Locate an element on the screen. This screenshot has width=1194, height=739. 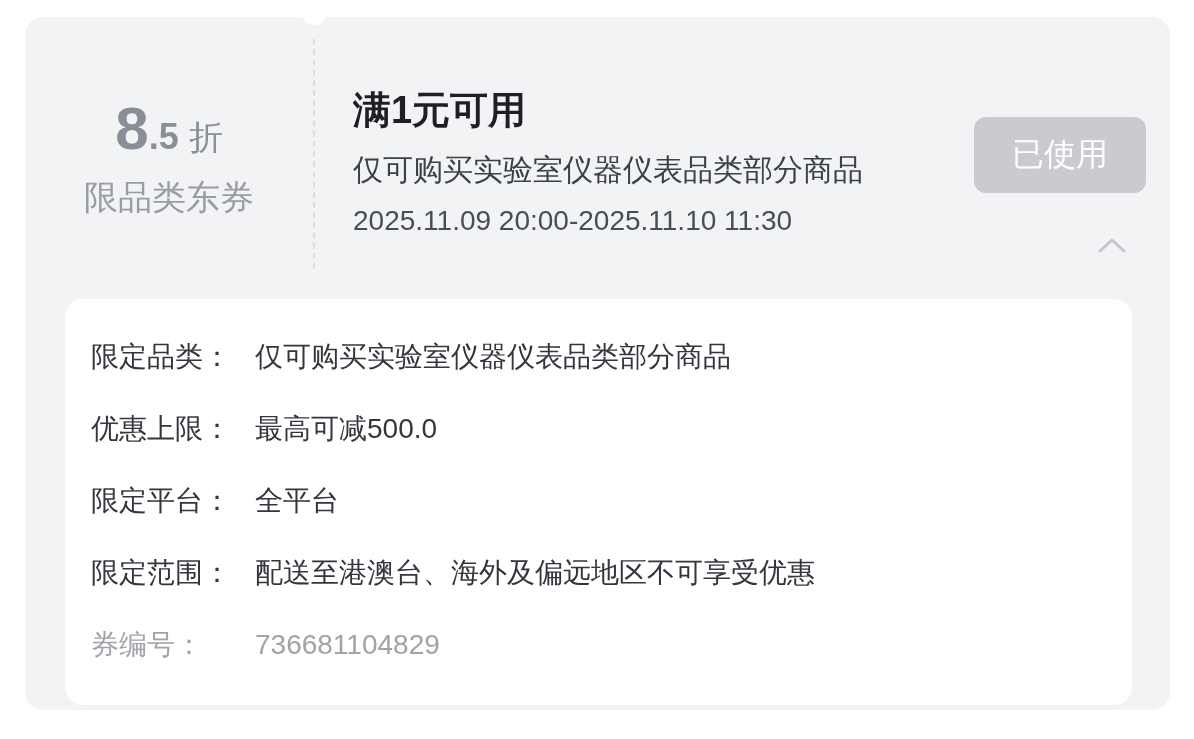
detail-value: 全平台 is located at coordinates (297, 501).